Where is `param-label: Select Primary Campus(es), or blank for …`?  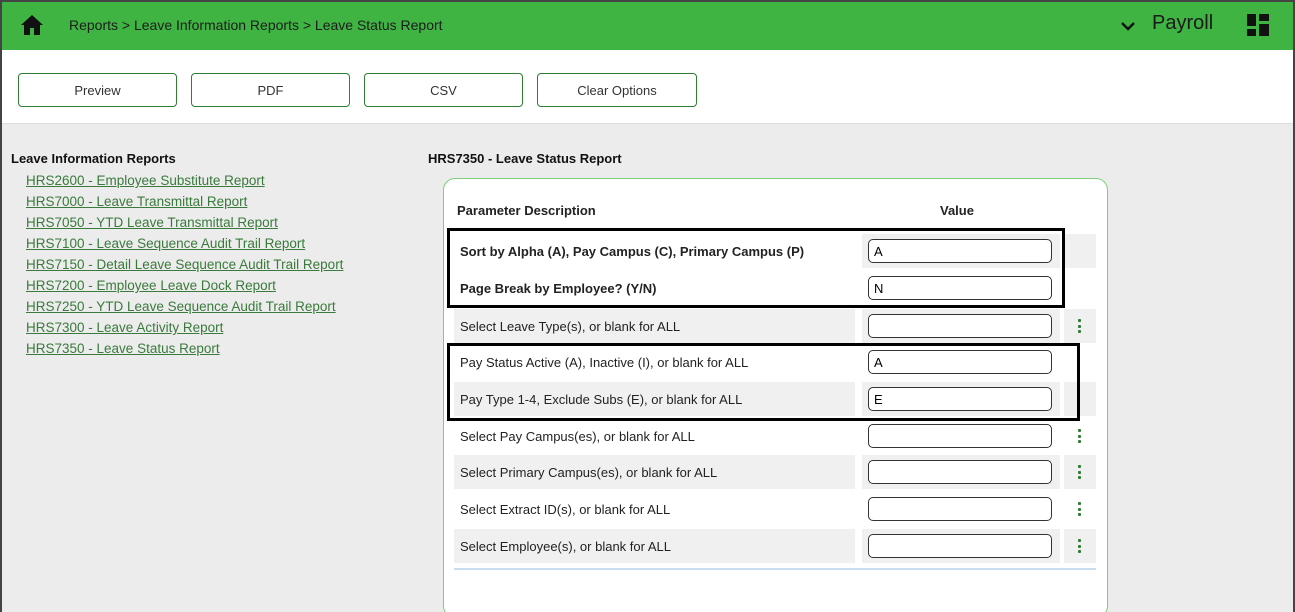 param-label: Select Primary Campus(es), or blank for … is located at coordinates (654, 472).